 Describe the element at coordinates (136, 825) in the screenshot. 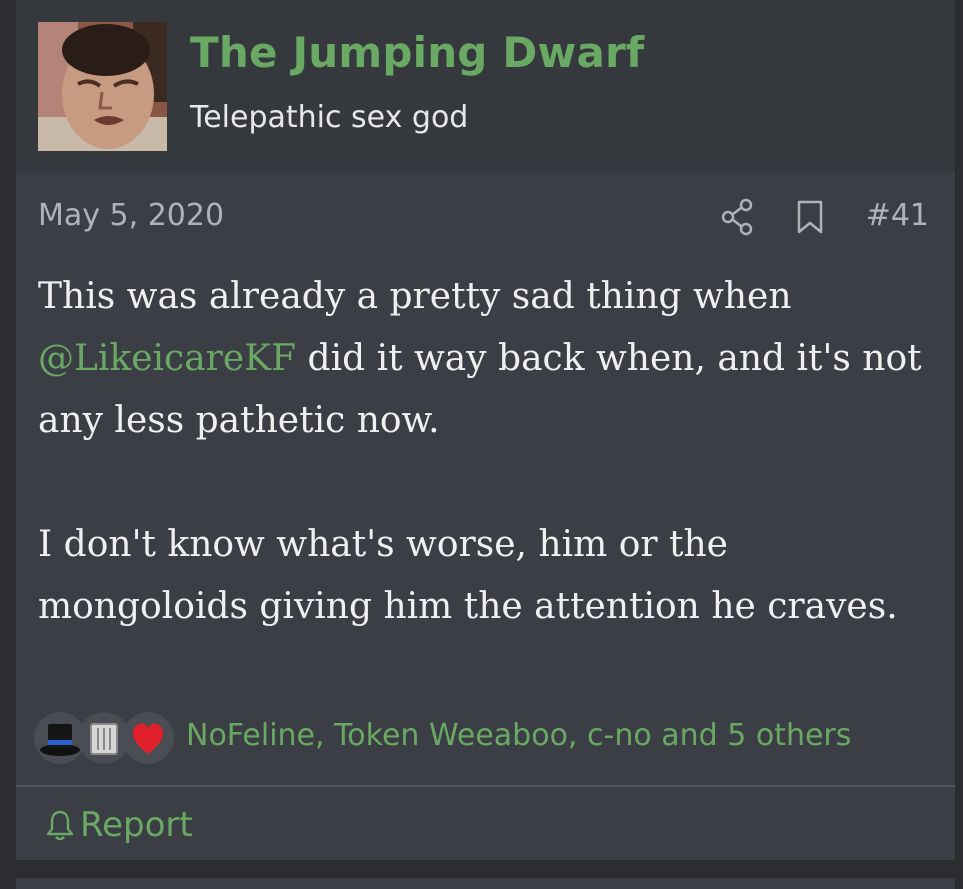

I see `report-label: Report` at that location.